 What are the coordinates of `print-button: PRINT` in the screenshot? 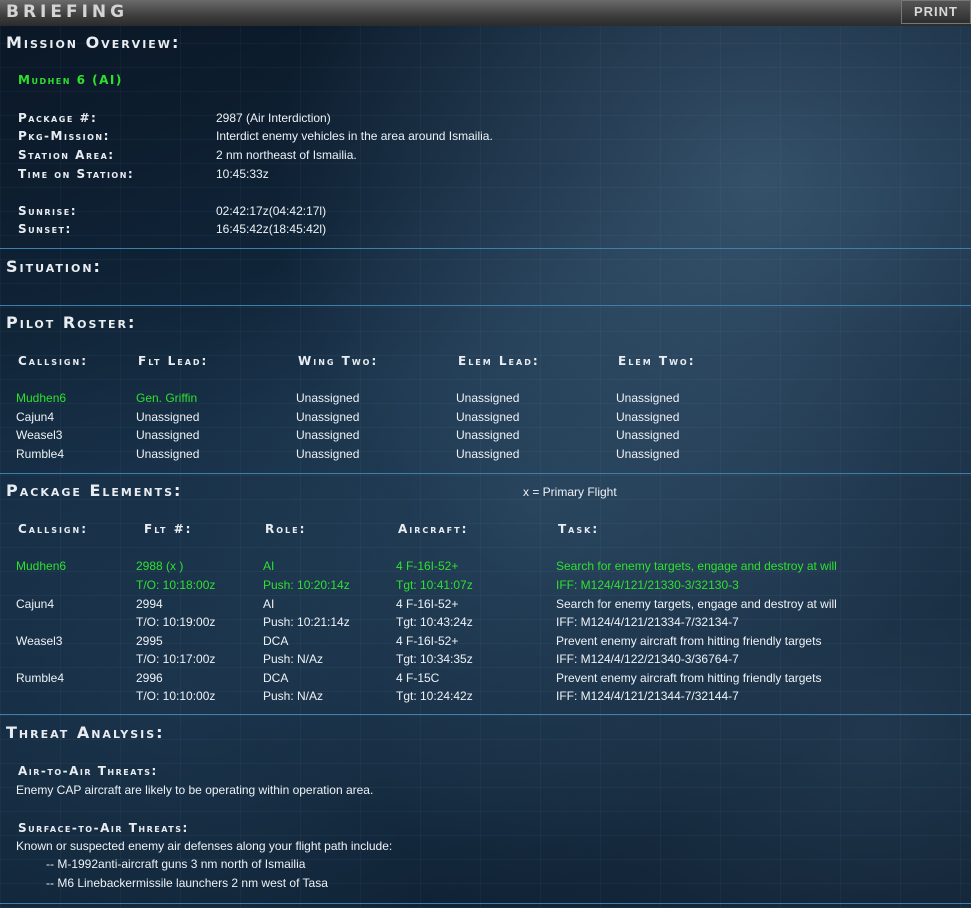 It's located at (936, 12).